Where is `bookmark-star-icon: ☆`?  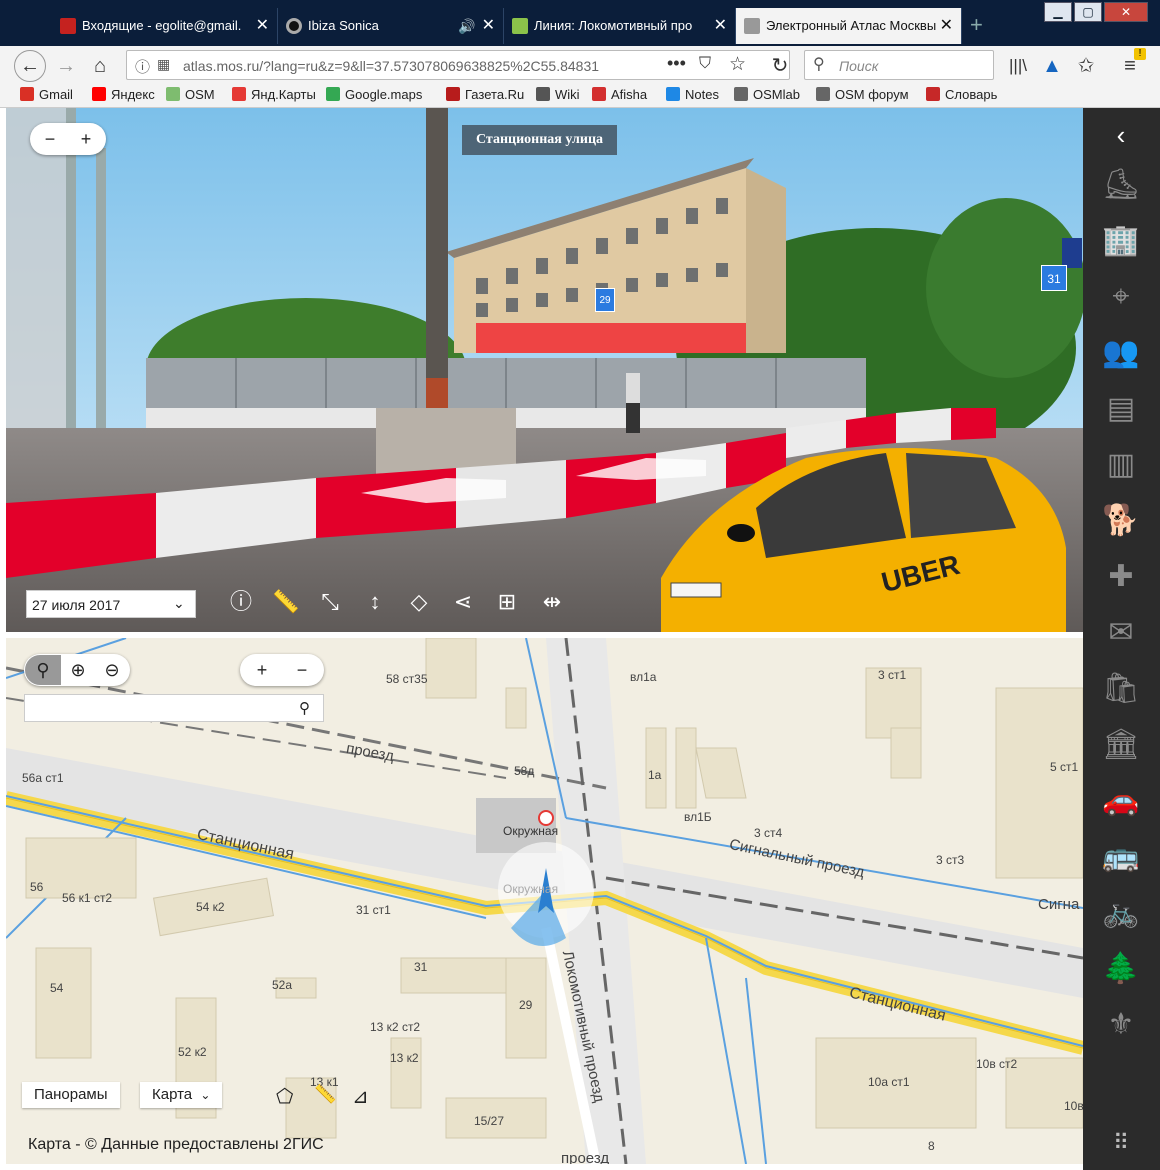 bookmark-star-icon: ☆ is located at coordinates (737, 64).